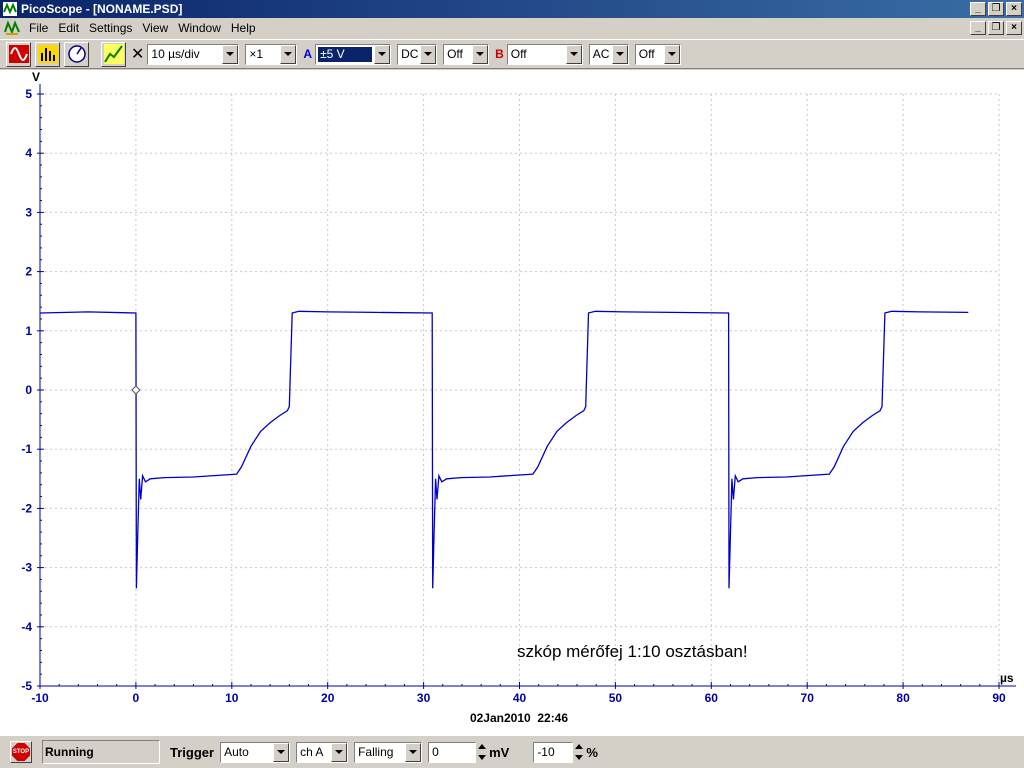  I want to click on x-tick-label: 40, so click(520, 698).